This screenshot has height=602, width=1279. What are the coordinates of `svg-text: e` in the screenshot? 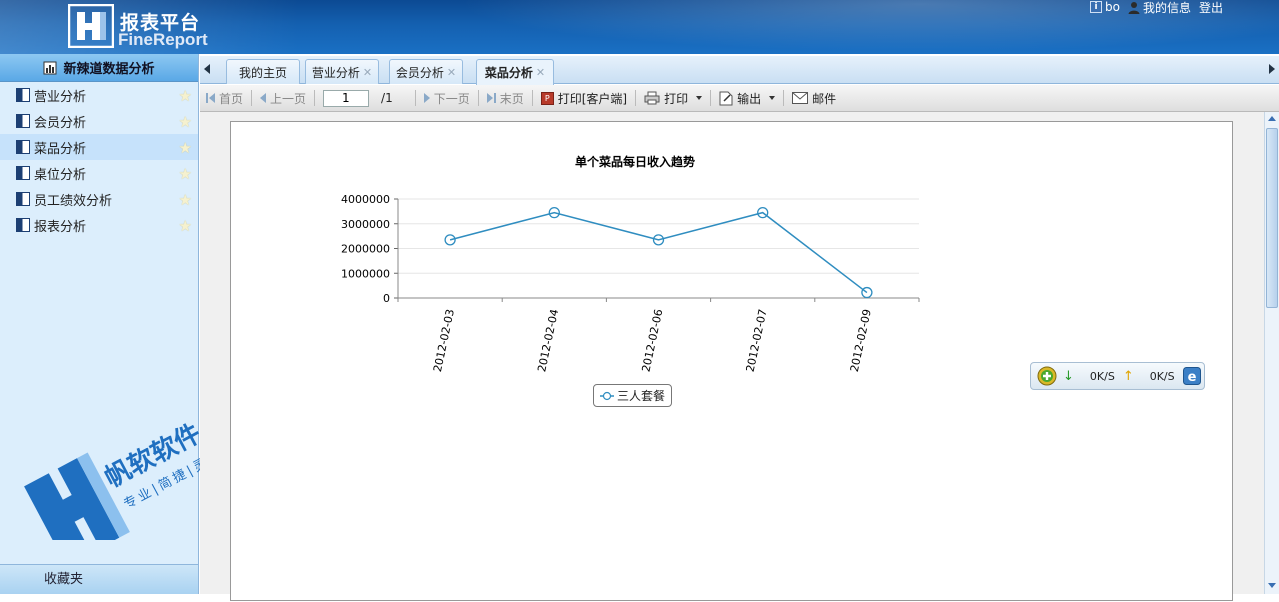 It's located at (1191, 377).